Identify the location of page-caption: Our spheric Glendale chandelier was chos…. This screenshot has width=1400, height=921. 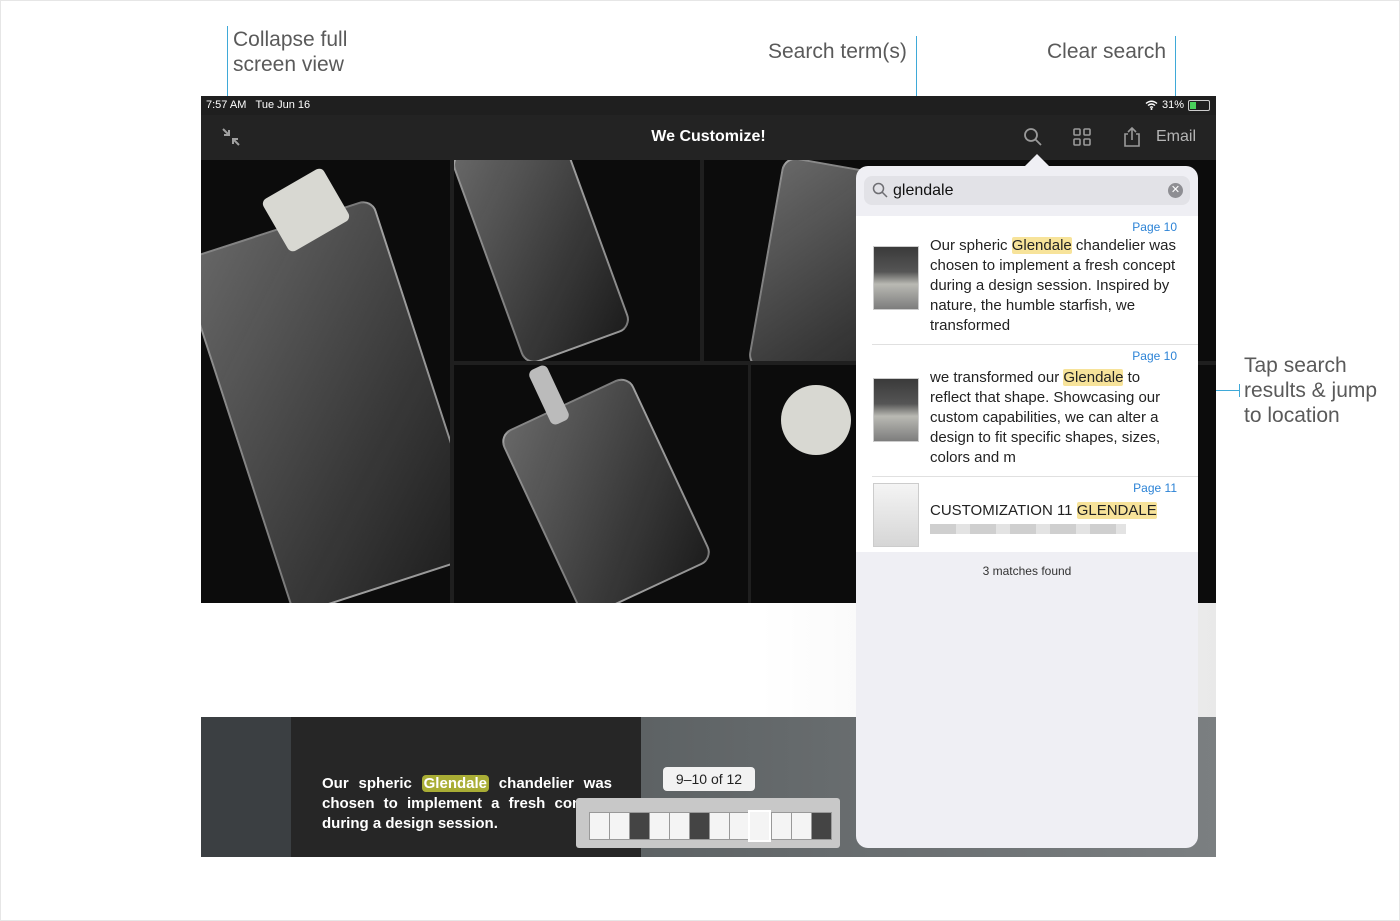
(467, 804).